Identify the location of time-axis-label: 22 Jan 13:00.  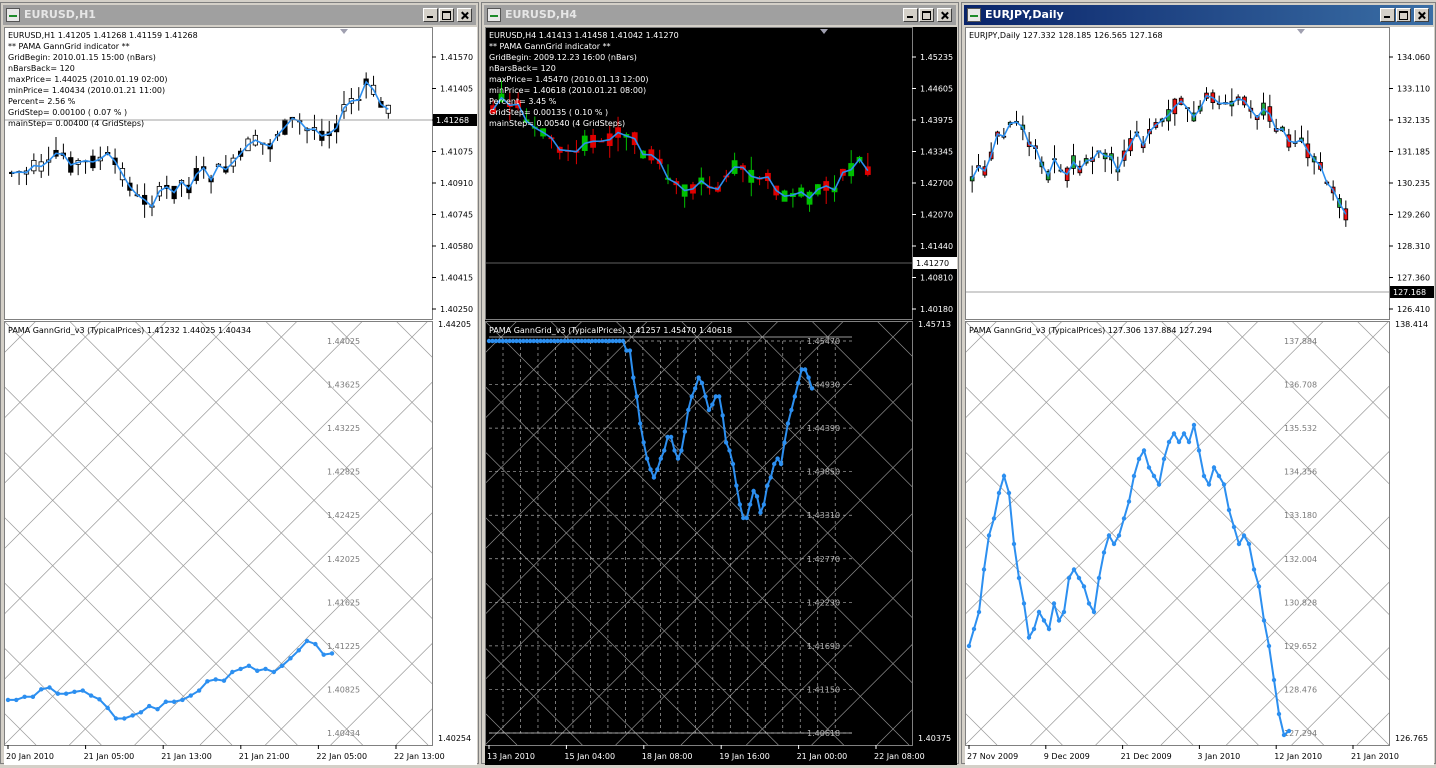
(419, 756).